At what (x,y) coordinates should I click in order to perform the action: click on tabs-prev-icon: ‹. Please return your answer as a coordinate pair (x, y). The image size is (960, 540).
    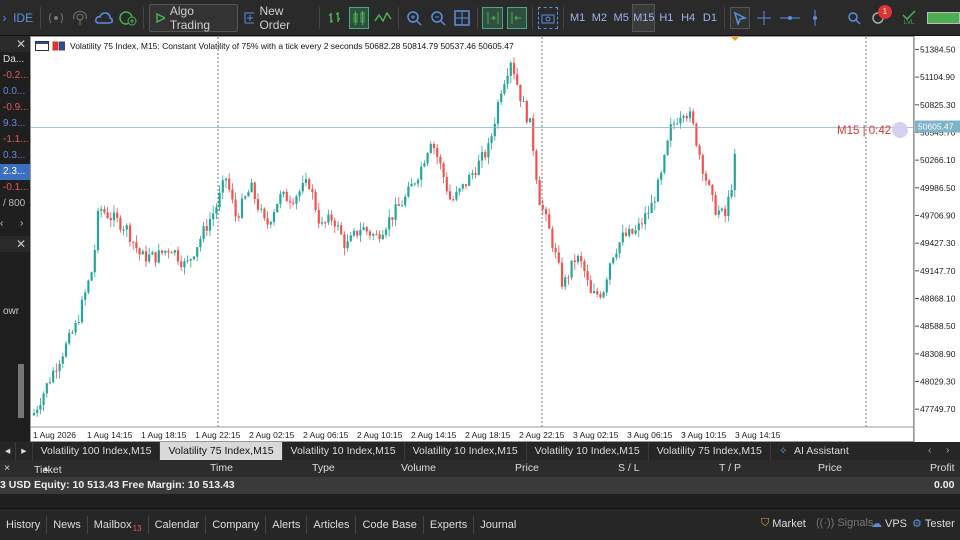
    Looking at the image, I should click on (930, 450).